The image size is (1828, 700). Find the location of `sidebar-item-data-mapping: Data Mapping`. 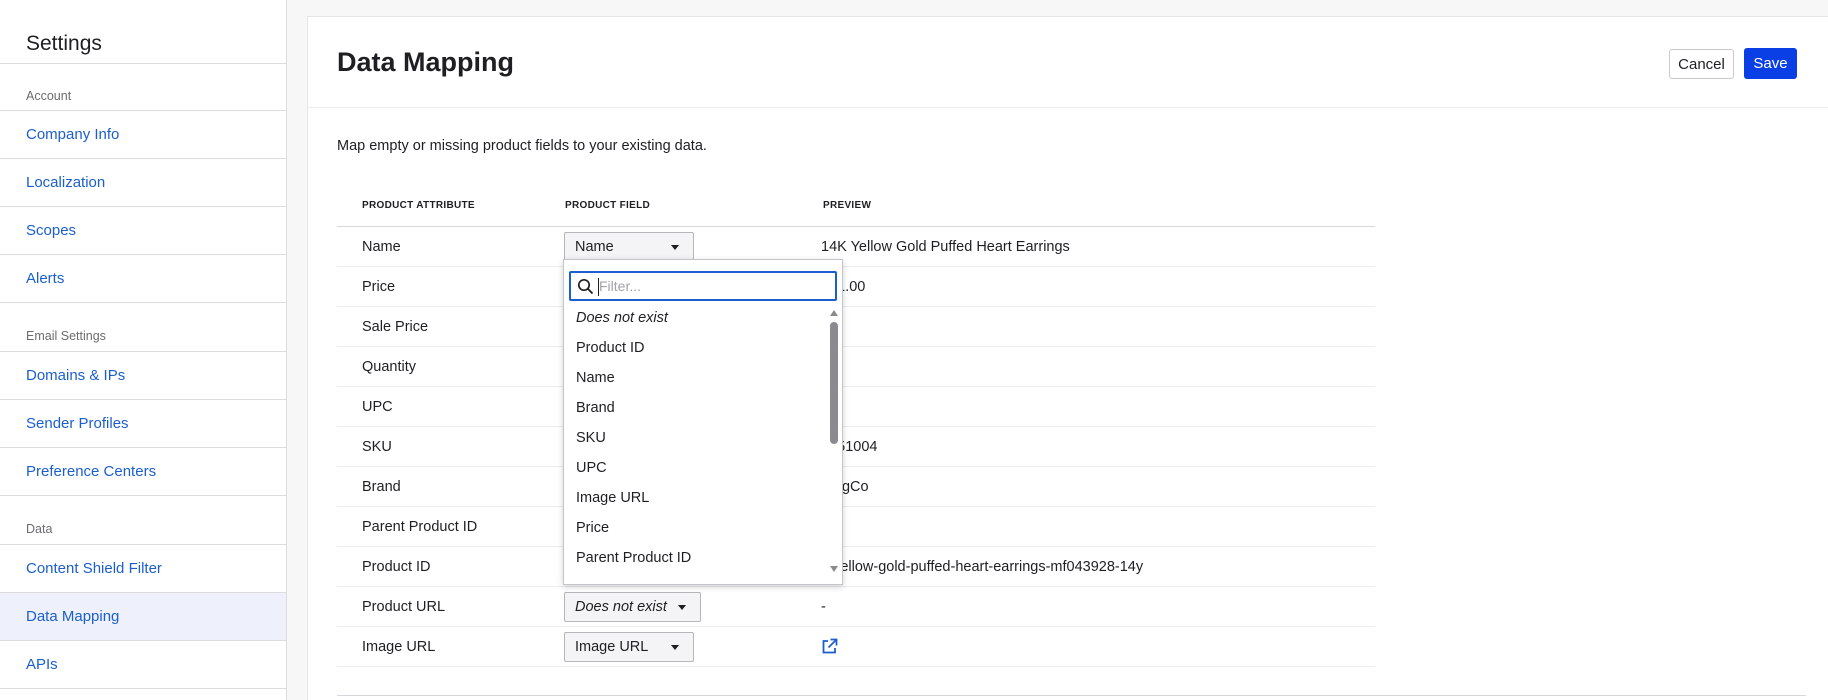

sidebar-item-data-mapping: Data Mapping is located at coordinates (143, 616).